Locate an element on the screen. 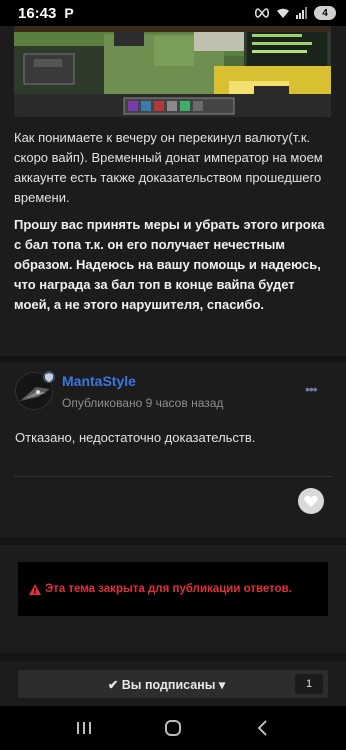  reply-published-time: Опубликовано 9 часов назад is located at coordinates (143, 403).